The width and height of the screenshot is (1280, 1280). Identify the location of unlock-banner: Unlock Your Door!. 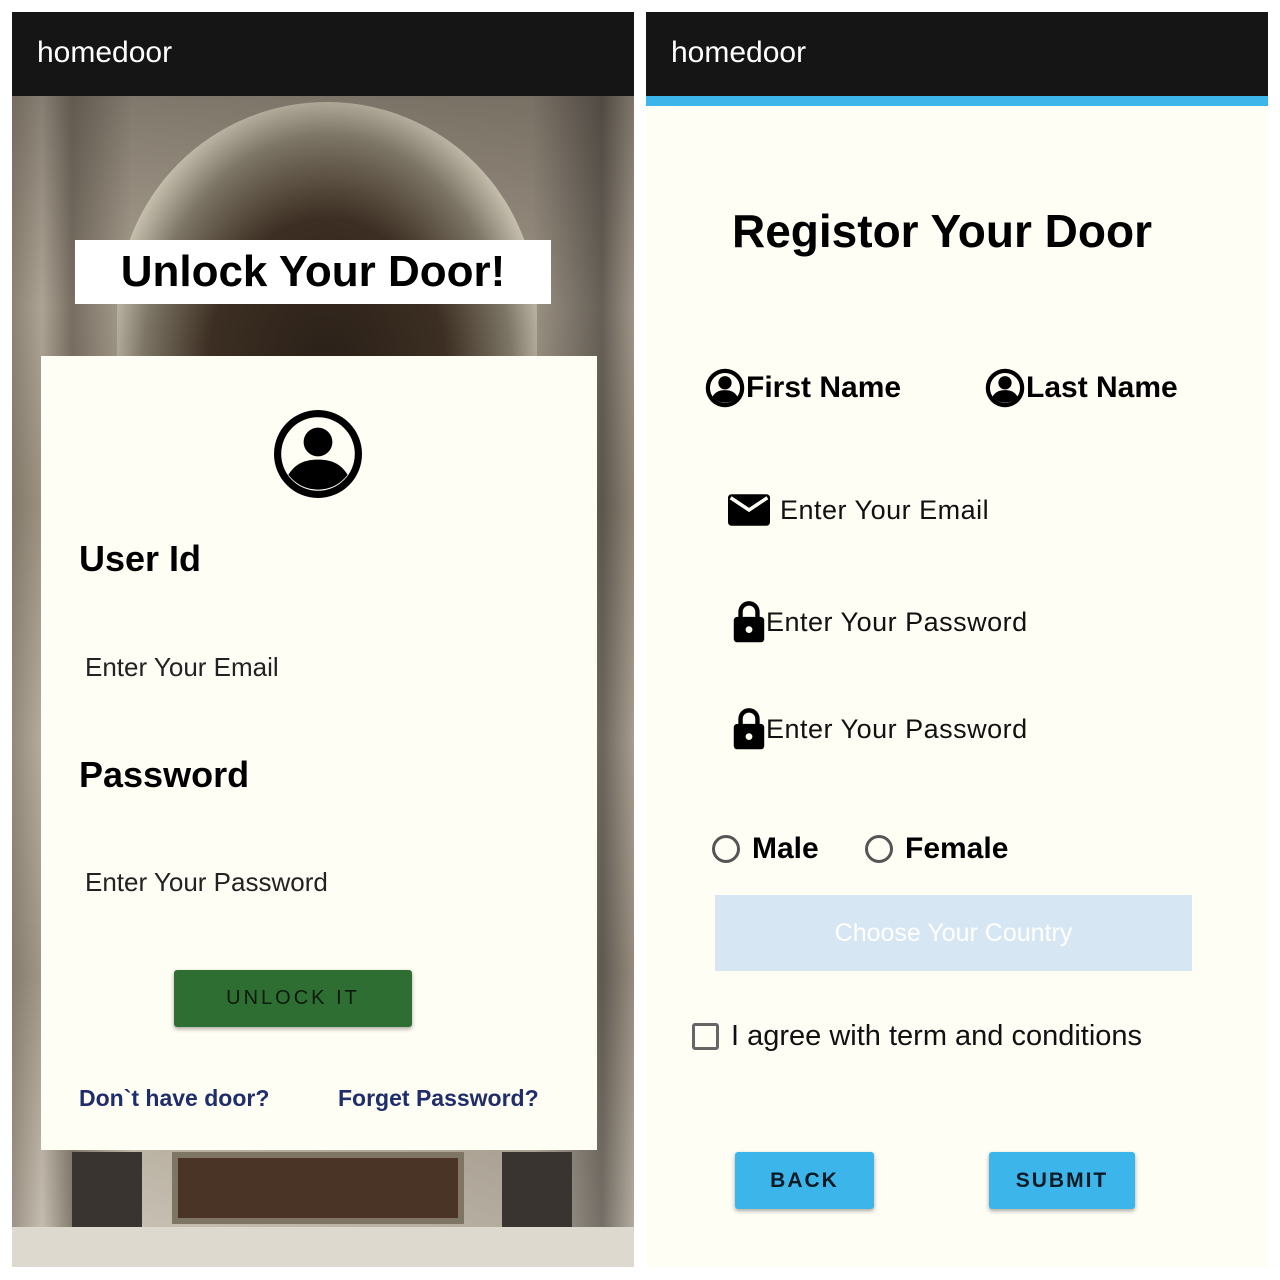
(313, 272).